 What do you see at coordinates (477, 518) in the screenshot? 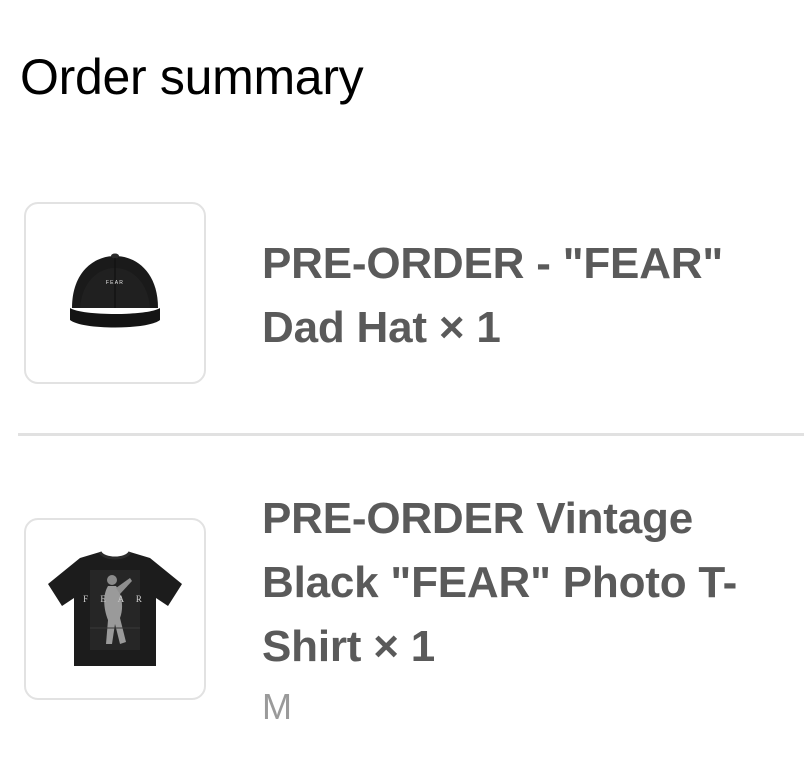
I see `item-name-line: PRE-ORDER Vintage` at bounding box center [477, 518].